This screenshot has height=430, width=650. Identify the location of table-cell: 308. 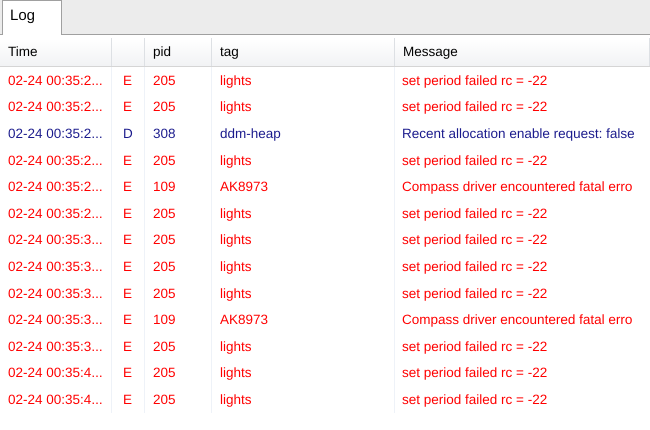
(164, 133).